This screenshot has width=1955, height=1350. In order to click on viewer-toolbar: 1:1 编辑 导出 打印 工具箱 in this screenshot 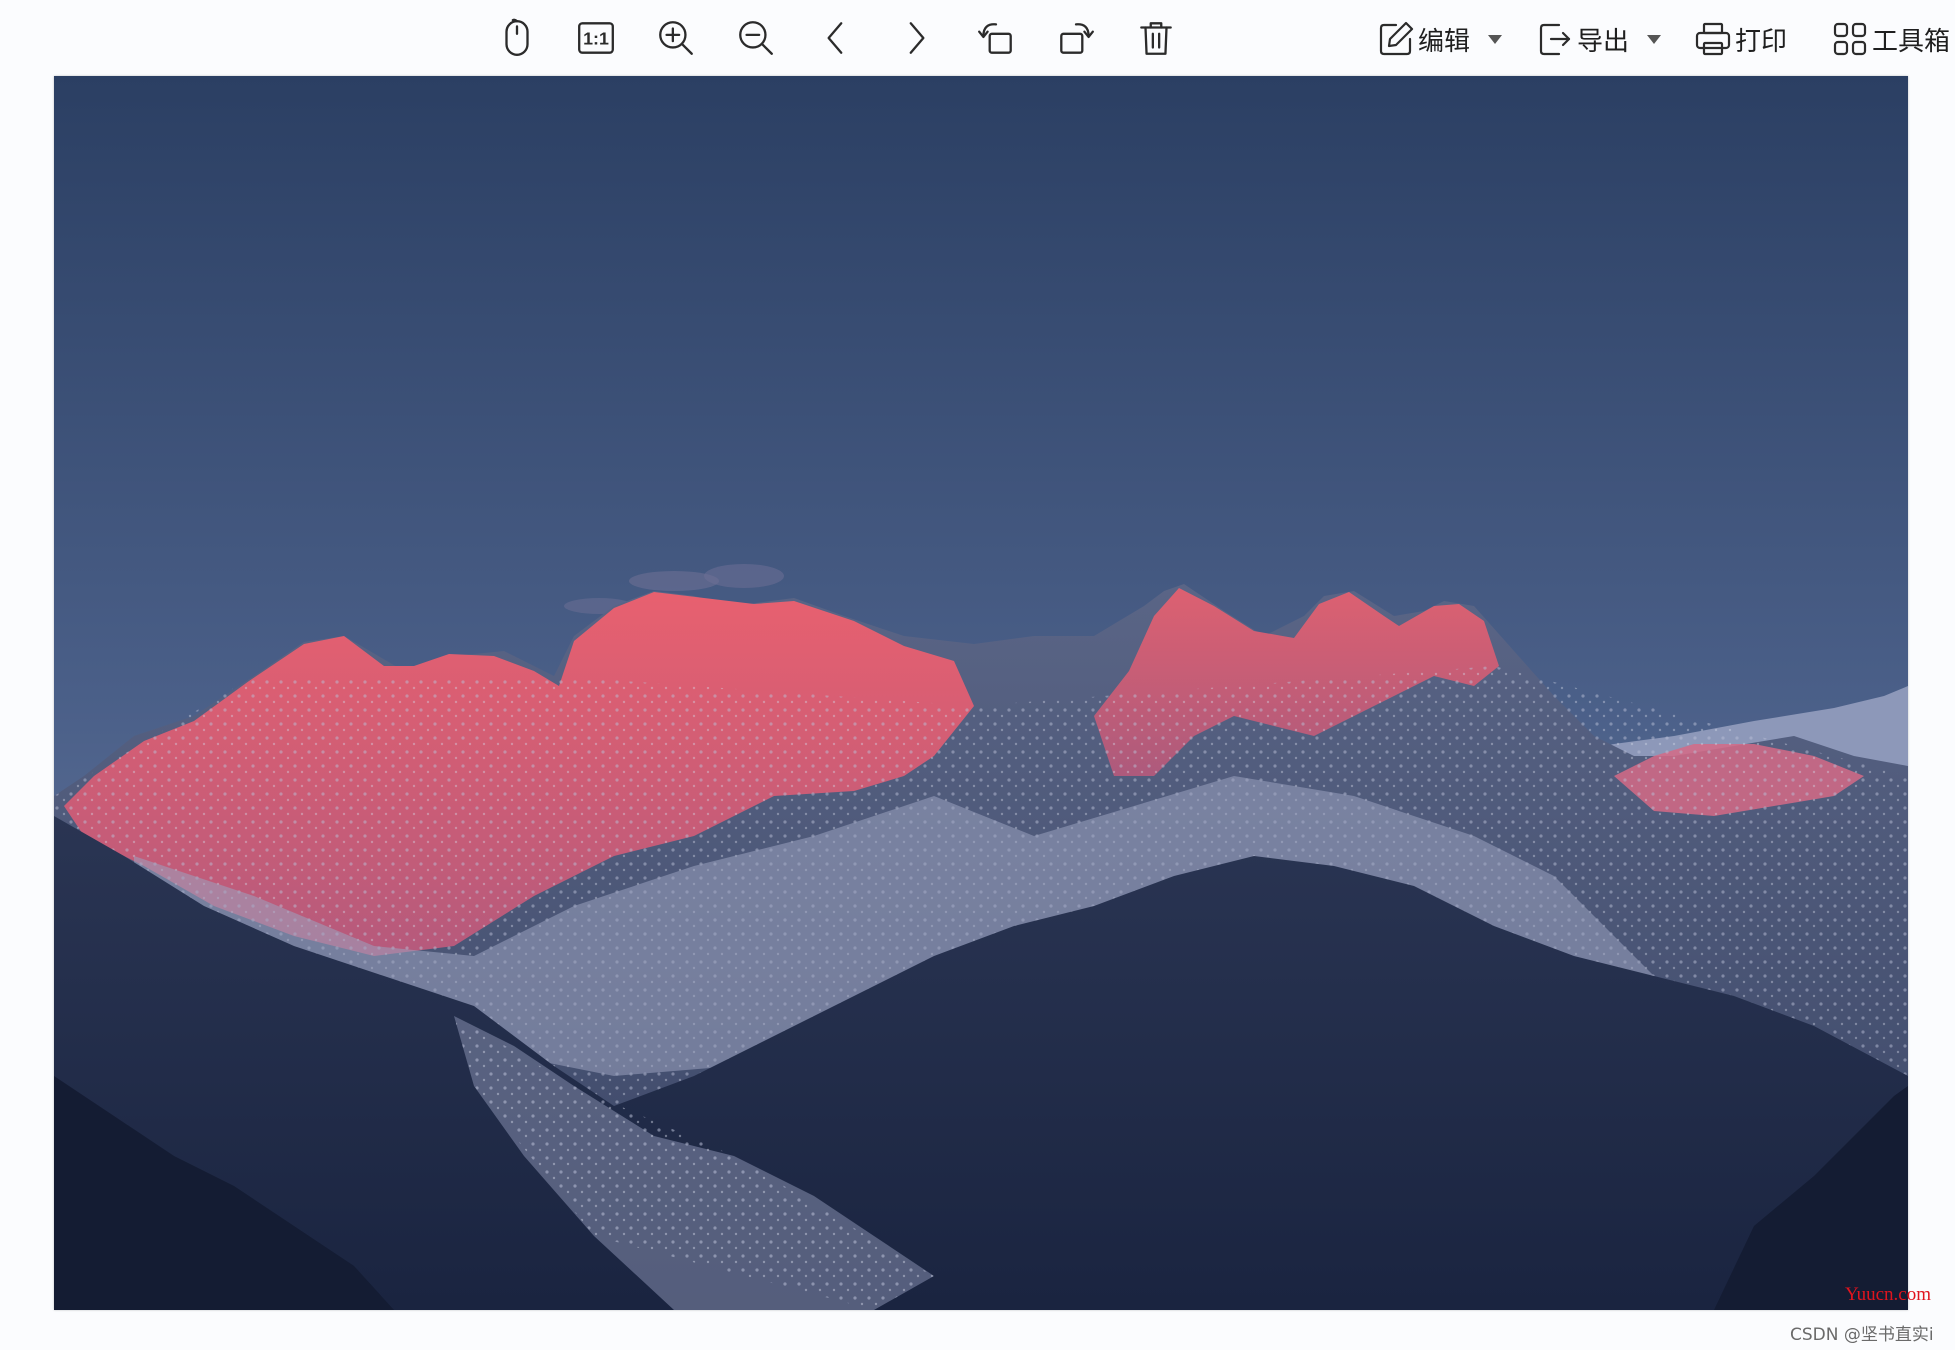, I will do `click(977, 38)`.